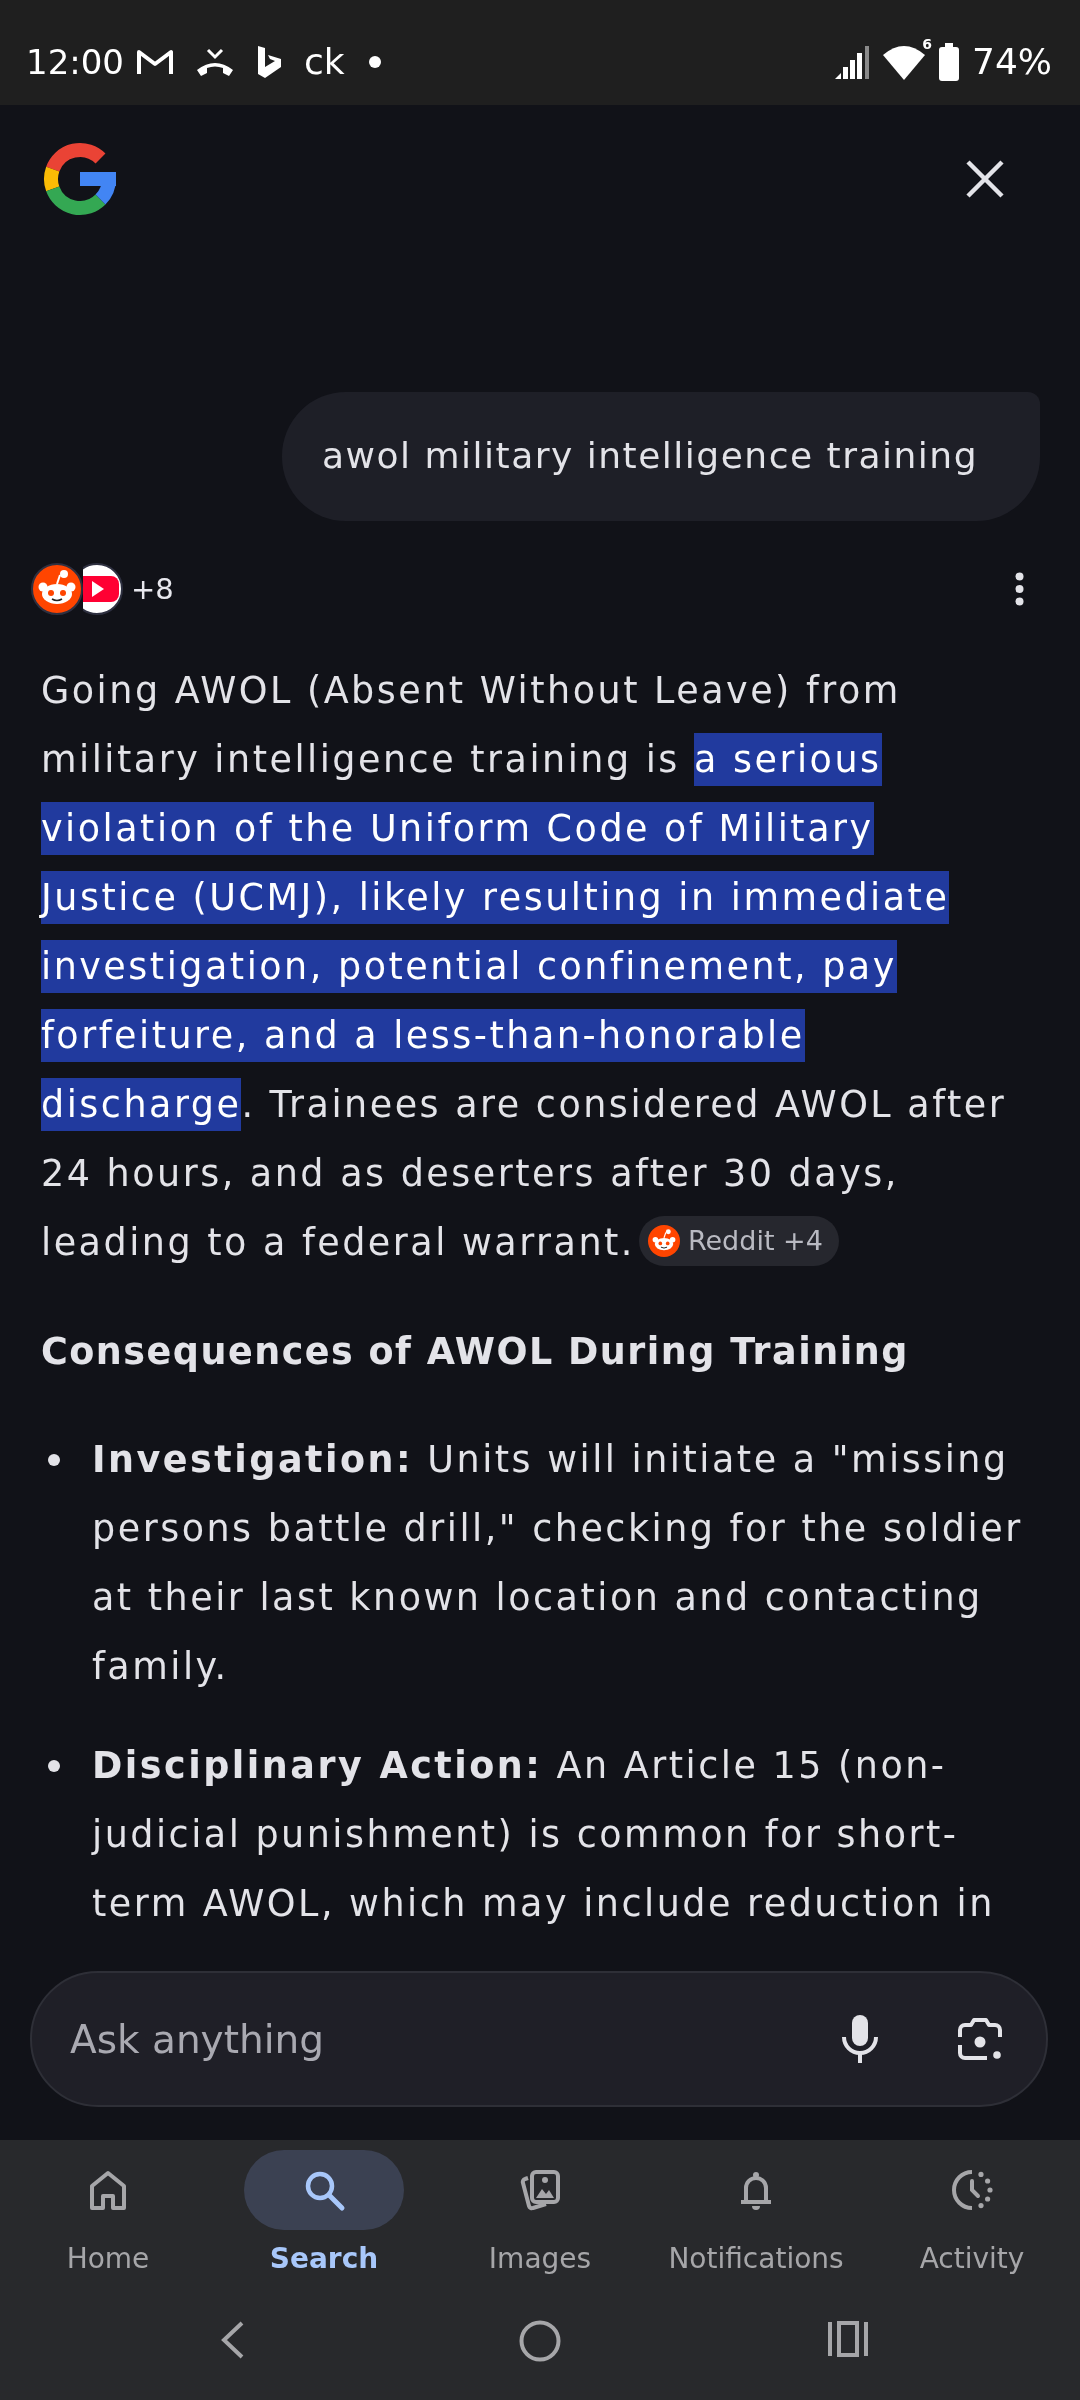 The width and height of the screenshot is (1080, 2400). I want to click on section-heading: Consequences of AWOL During Training, so click(475, 1352).